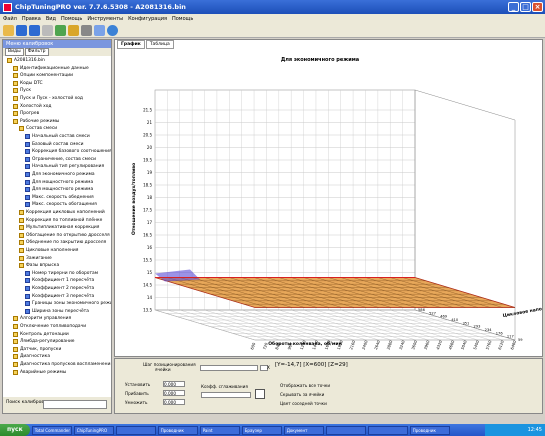 This screenshot has height=436, width=545. I want to click on tree-item: Аварийные режимы, so click(39, 372).